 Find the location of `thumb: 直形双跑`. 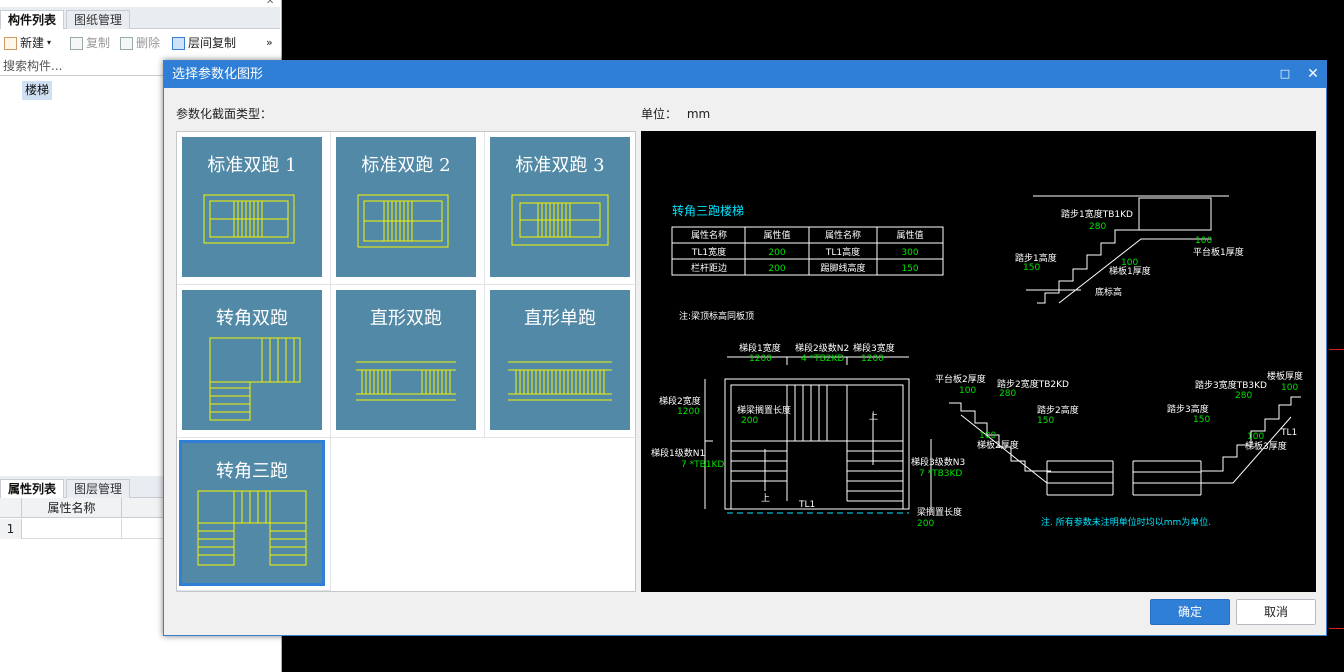

thumb: 直形双跑 is located at coordinates (406, 360).